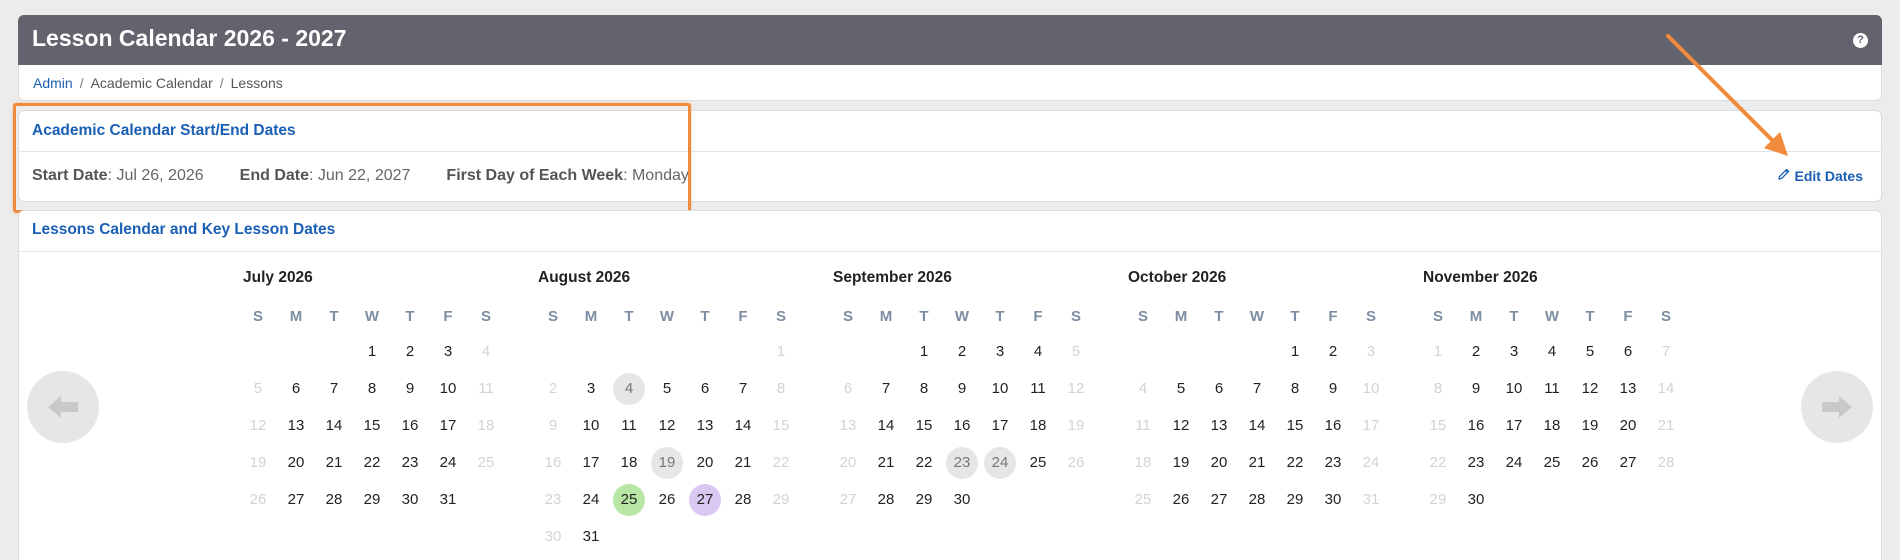 Image resolution: width=1900 pixels, height=560 pixels. Describe the element at coordinates (1514, 462) in the screenshot. I see `day-cell: 24` at that location.